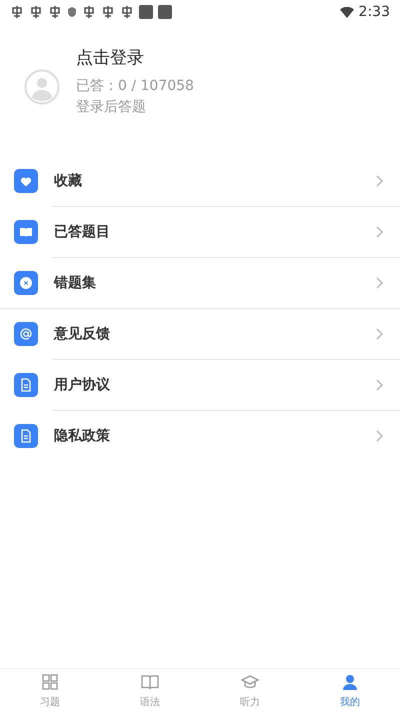 This screenshot has height=711, width=400. What do you see at coordinates (72, 12) in the screenshot?
I see `shield-icon` at bounding box center [72, 12].